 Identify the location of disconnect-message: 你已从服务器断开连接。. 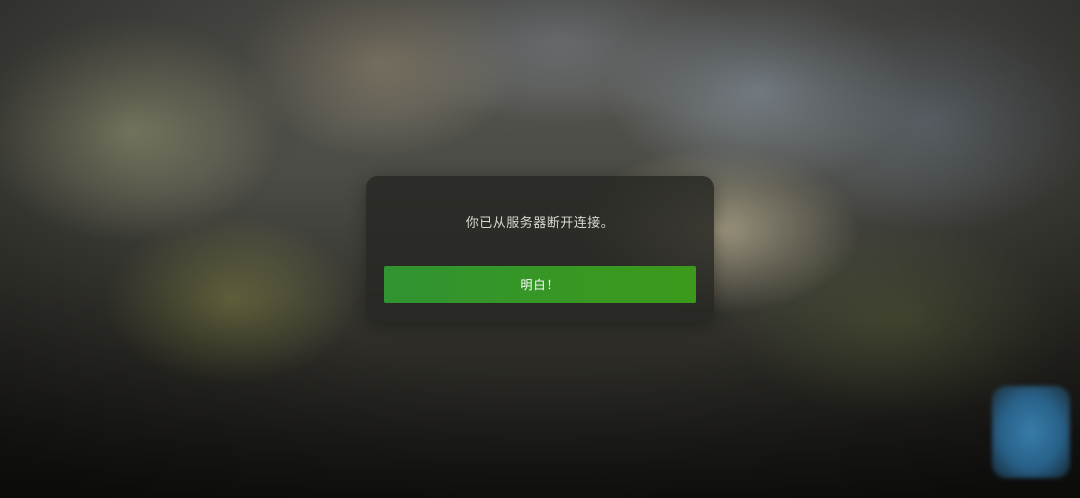
(540, 223).